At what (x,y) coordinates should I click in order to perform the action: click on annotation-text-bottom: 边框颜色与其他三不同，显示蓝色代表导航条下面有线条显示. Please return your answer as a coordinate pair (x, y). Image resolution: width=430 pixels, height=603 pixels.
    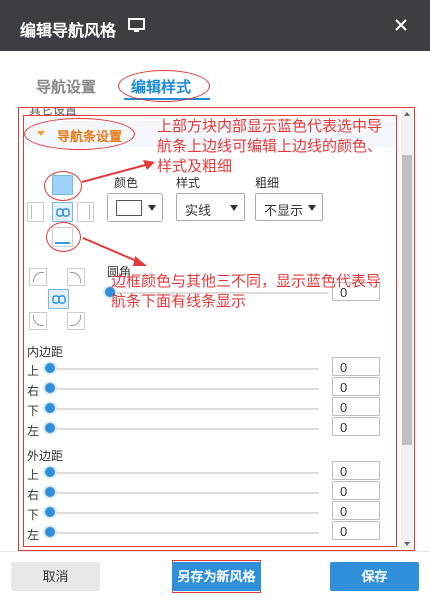
    Looking at the image, I should click on (246, 291).